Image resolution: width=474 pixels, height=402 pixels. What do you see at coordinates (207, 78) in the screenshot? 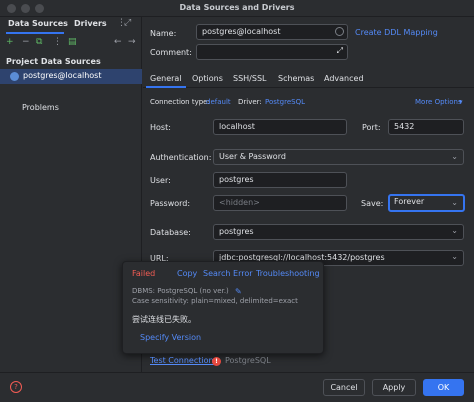
I see `tab-options: Options` at bounding box center [207, 78].